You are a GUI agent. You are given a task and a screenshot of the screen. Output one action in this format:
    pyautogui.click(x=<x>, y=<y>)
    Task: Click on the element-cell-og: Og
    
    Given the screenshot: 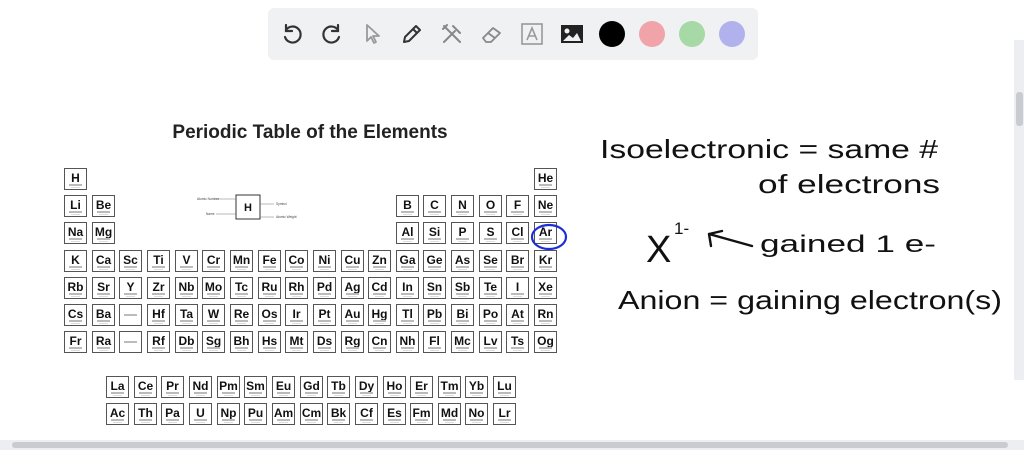 What is the action you would take?
    pyautogui.click(x=545, y=342)
    